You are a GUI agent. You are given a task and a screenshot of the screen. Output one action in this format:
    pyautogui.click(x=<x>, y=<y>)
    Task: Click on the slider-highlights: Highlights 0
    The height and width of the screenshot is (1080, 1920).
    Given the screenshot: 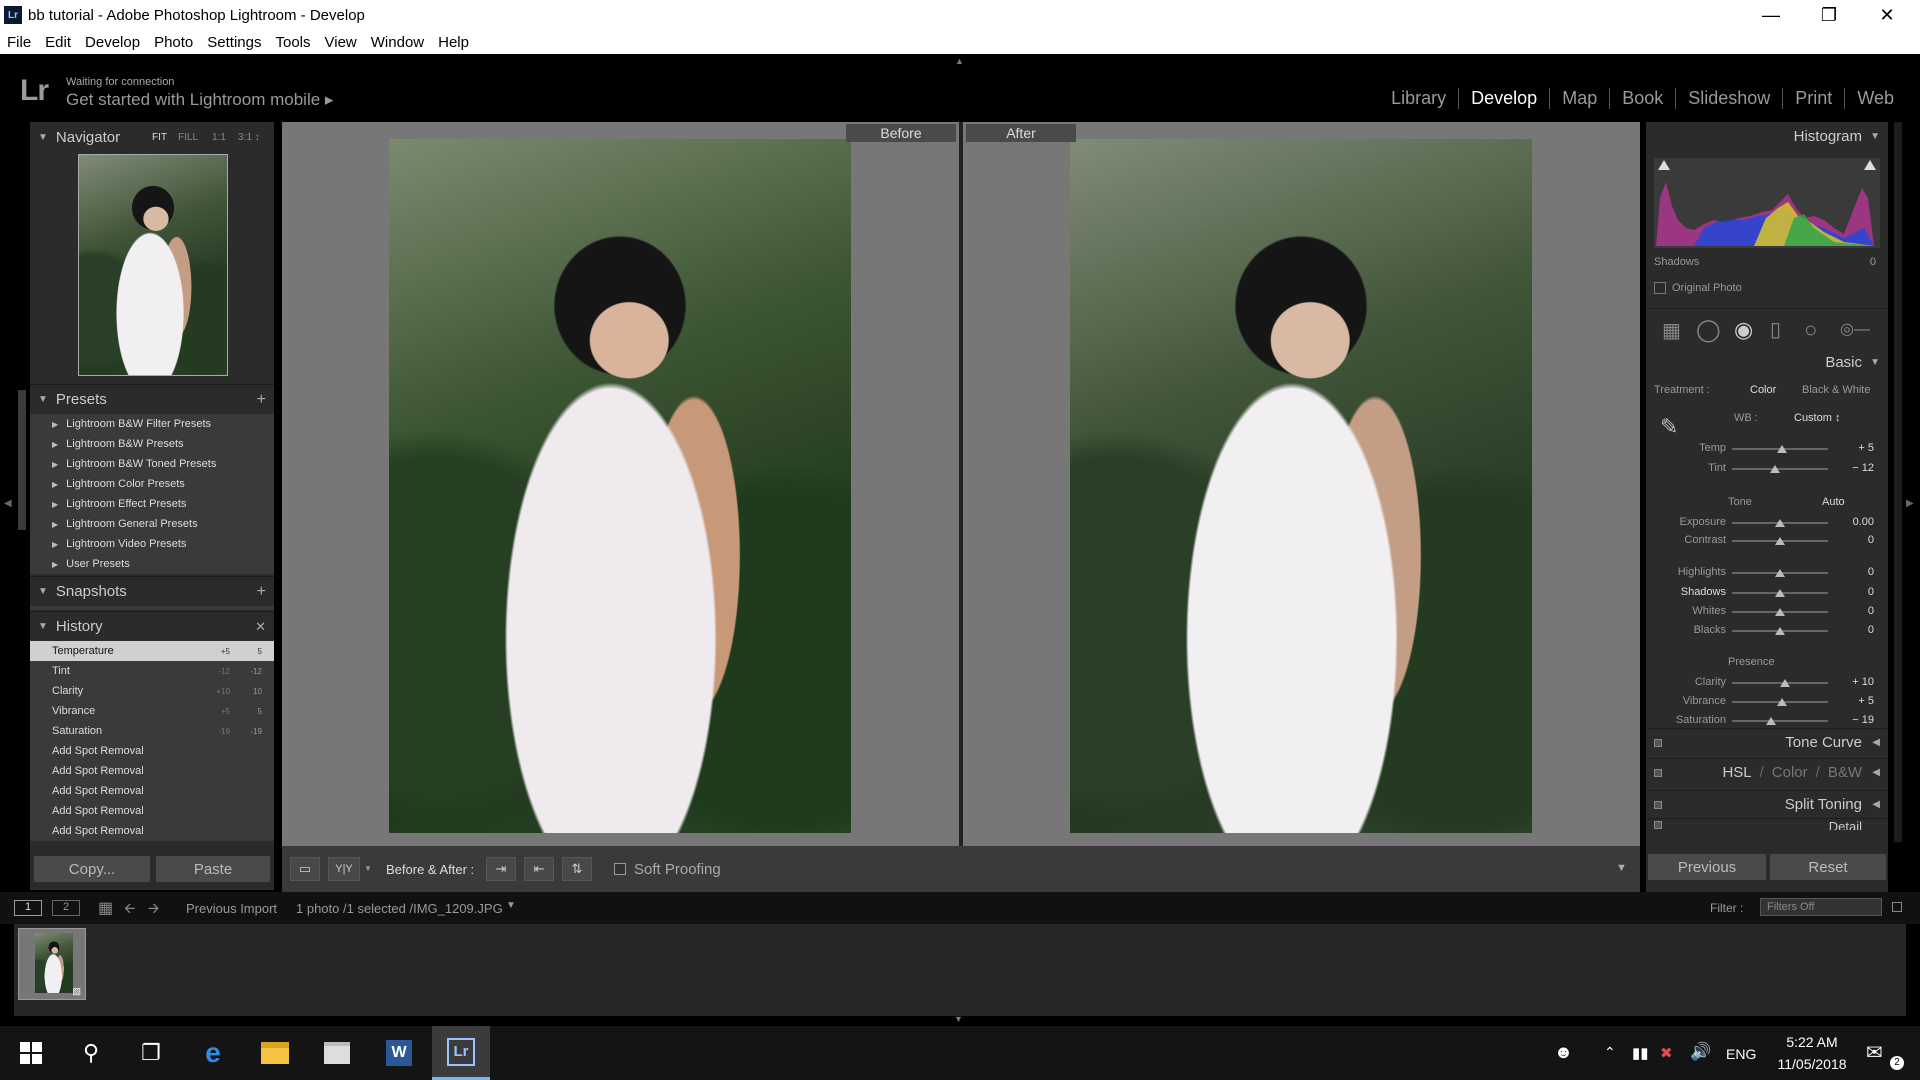 What is the action you would take?
    pyautogui.click(x=1767, y=572)
    